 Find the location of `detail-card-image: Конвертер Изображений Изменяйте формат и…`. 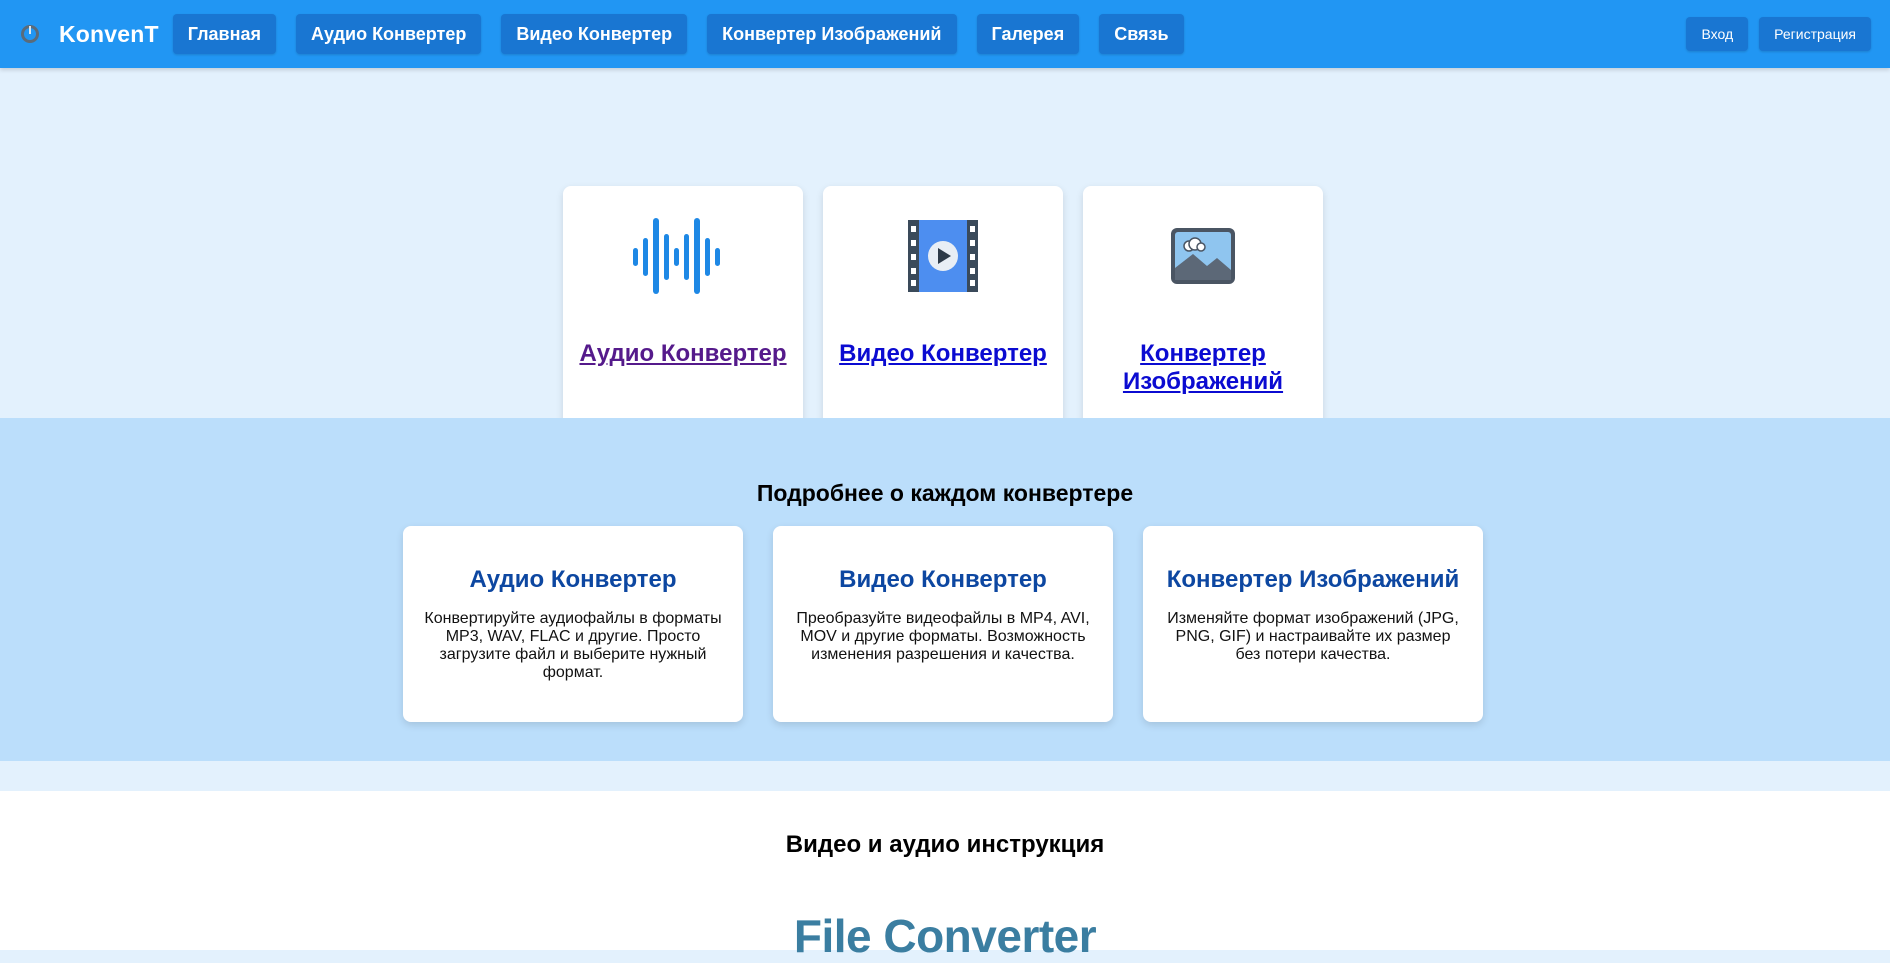

detail-card-image: Конвертер Изображений Изменяйте формат и… is located at coordinates (1313, 624).